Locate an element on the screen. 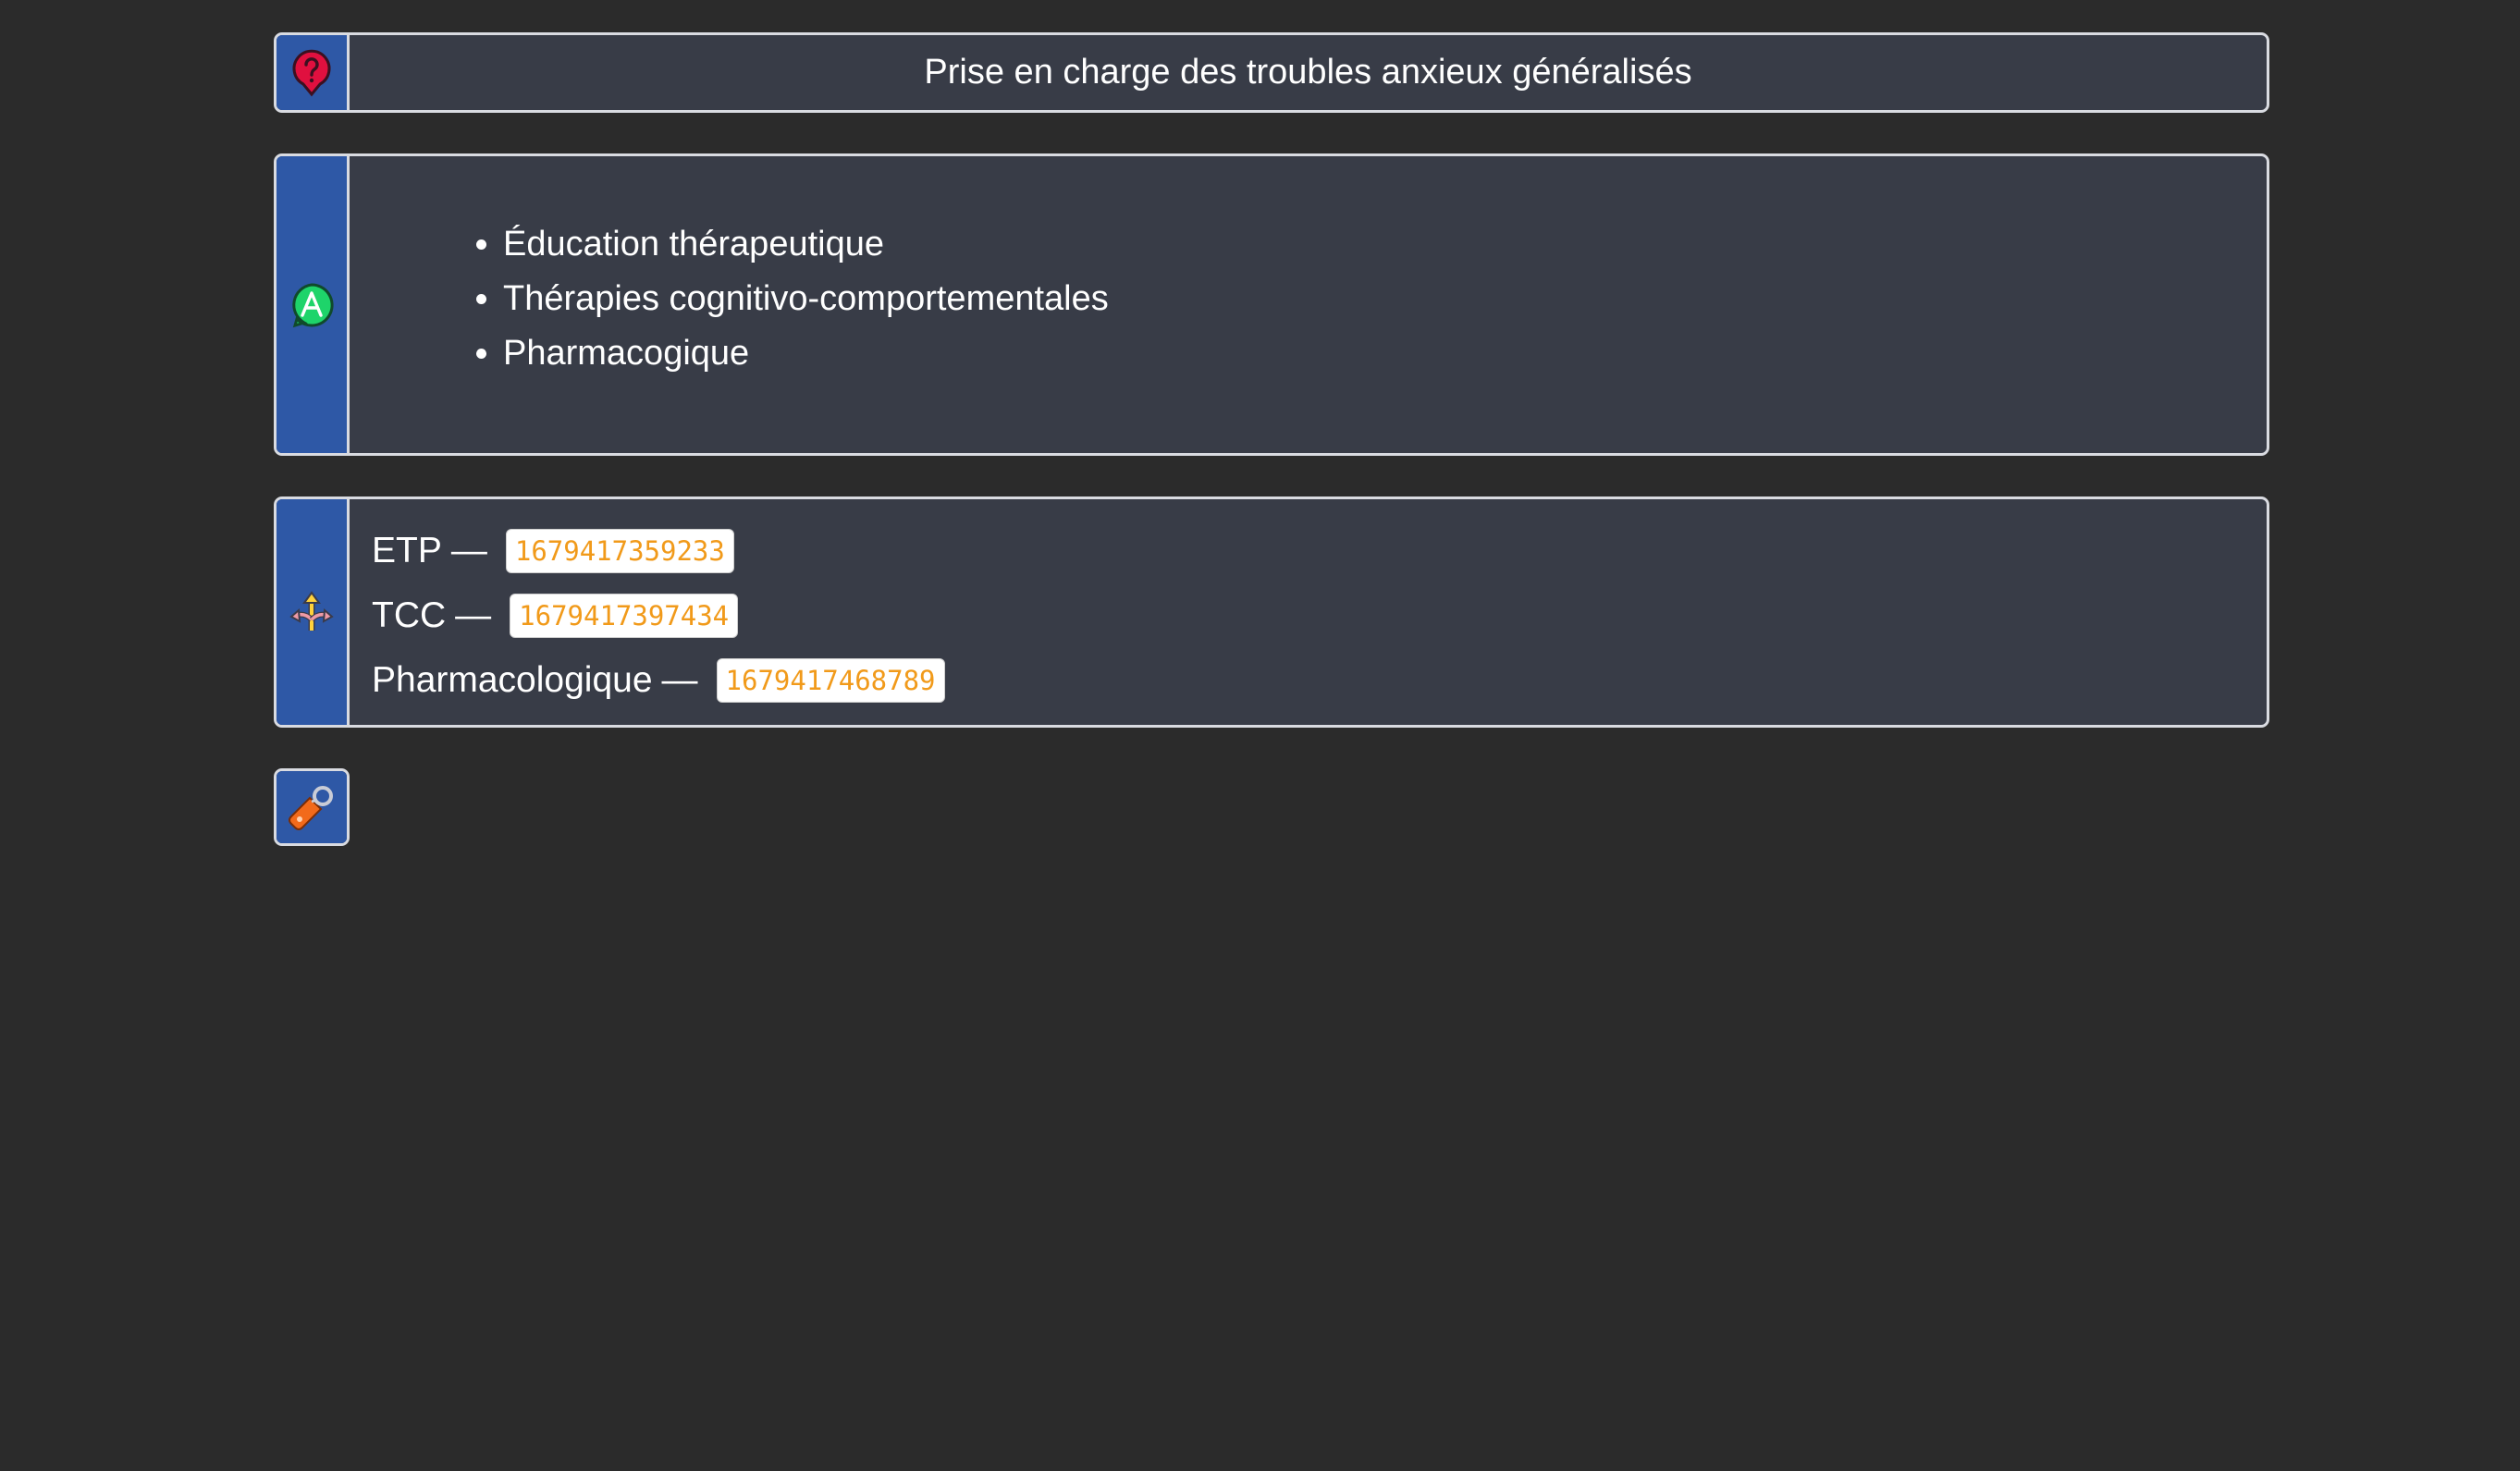  answer-item: Pharmacogique is located at coordinates (806, 354).